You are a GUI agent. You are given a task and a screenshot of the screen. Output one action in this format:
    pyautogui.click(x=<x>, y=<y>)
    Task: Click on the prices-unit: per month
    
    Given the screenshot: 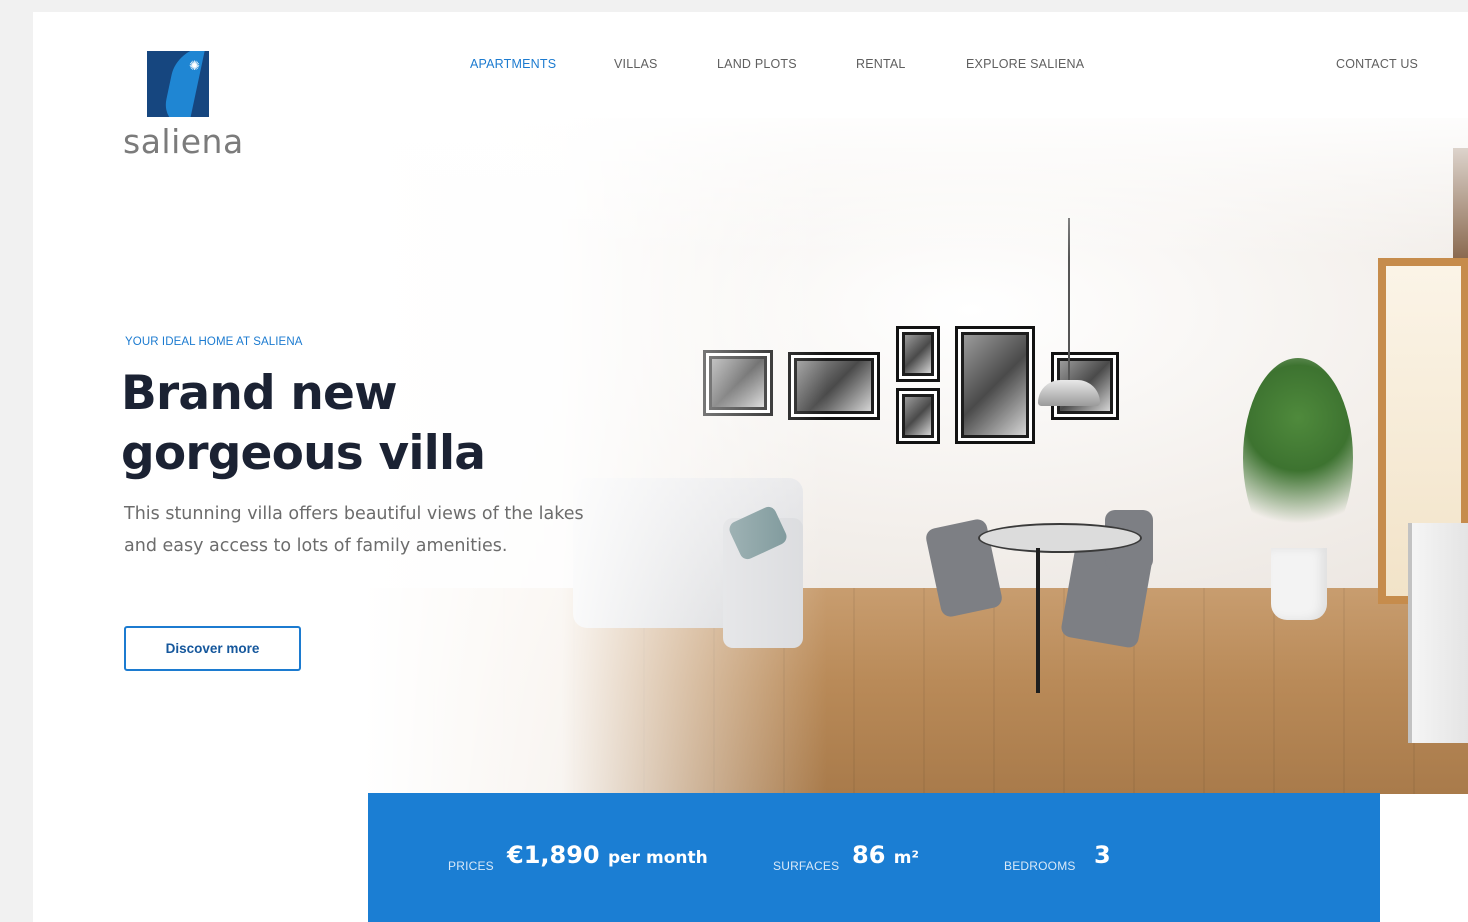 What is the action you would take?
    pyautogui.click(x=657, y=858)
    